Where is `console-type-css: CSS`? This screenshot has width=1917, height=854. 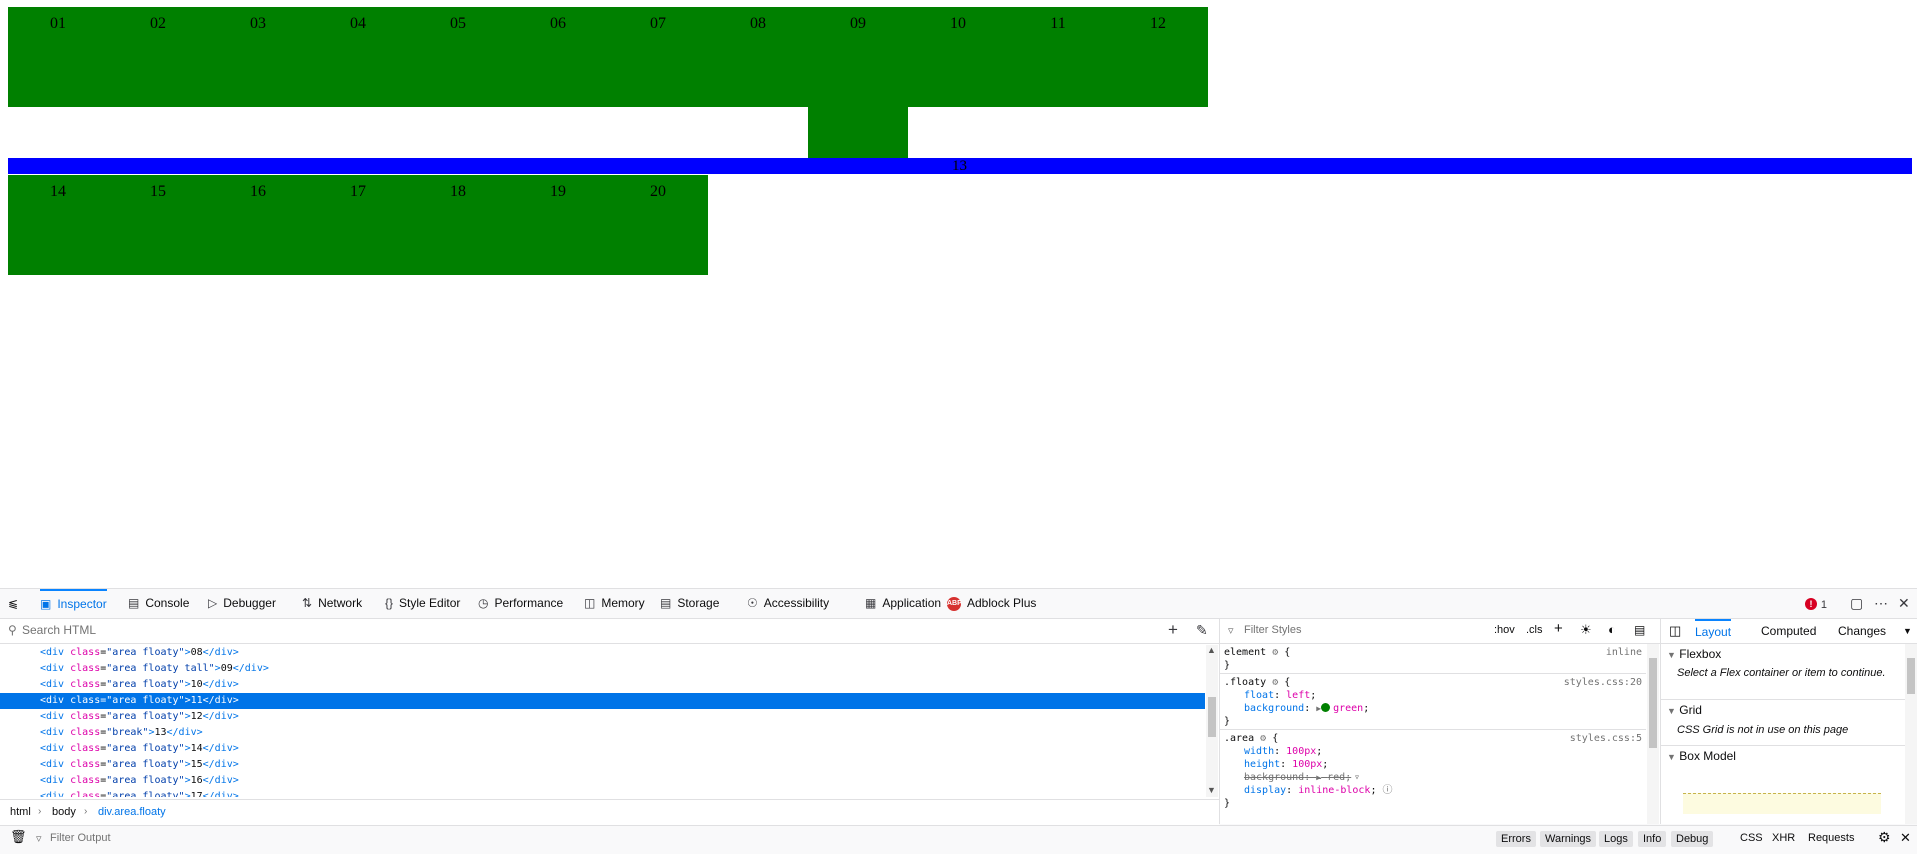 console-type-css: CSS is located at coordinates (1751, 838).